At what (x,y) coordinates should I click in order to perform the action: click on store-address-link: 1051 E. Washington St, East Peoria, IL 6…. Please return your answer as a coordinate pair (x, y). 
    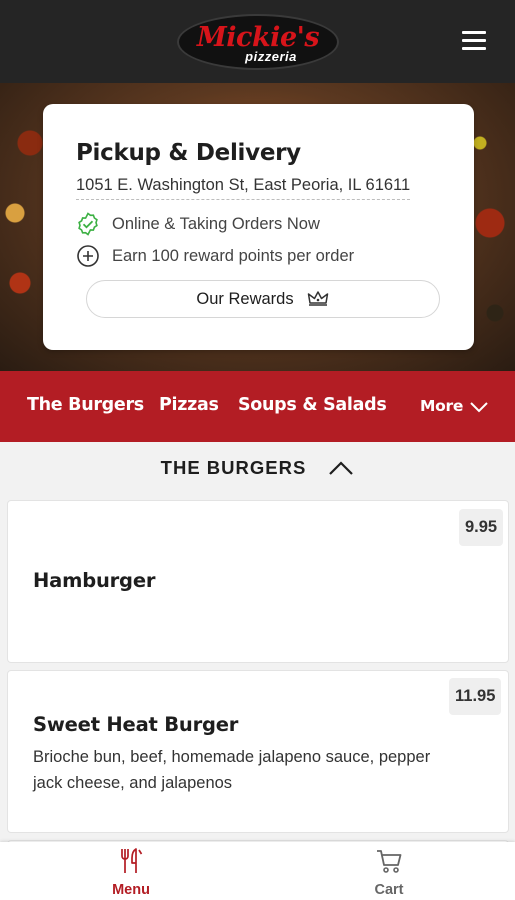
    Looking at the image, I should click on (243, 188).